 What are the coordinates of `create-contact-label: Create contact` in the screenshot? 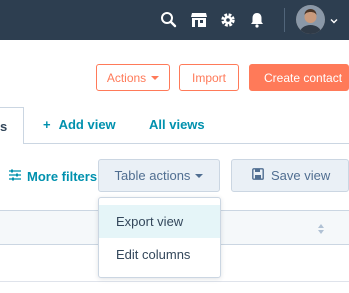 It's located at (303, 77).